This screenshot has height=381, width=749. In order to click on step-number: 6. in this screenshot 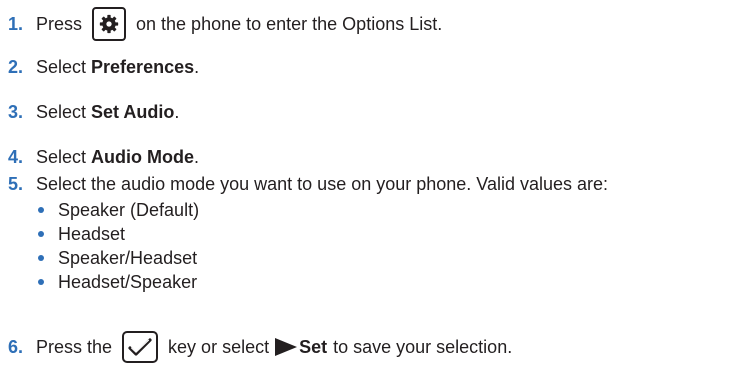, I will do `click(16, 347)`.